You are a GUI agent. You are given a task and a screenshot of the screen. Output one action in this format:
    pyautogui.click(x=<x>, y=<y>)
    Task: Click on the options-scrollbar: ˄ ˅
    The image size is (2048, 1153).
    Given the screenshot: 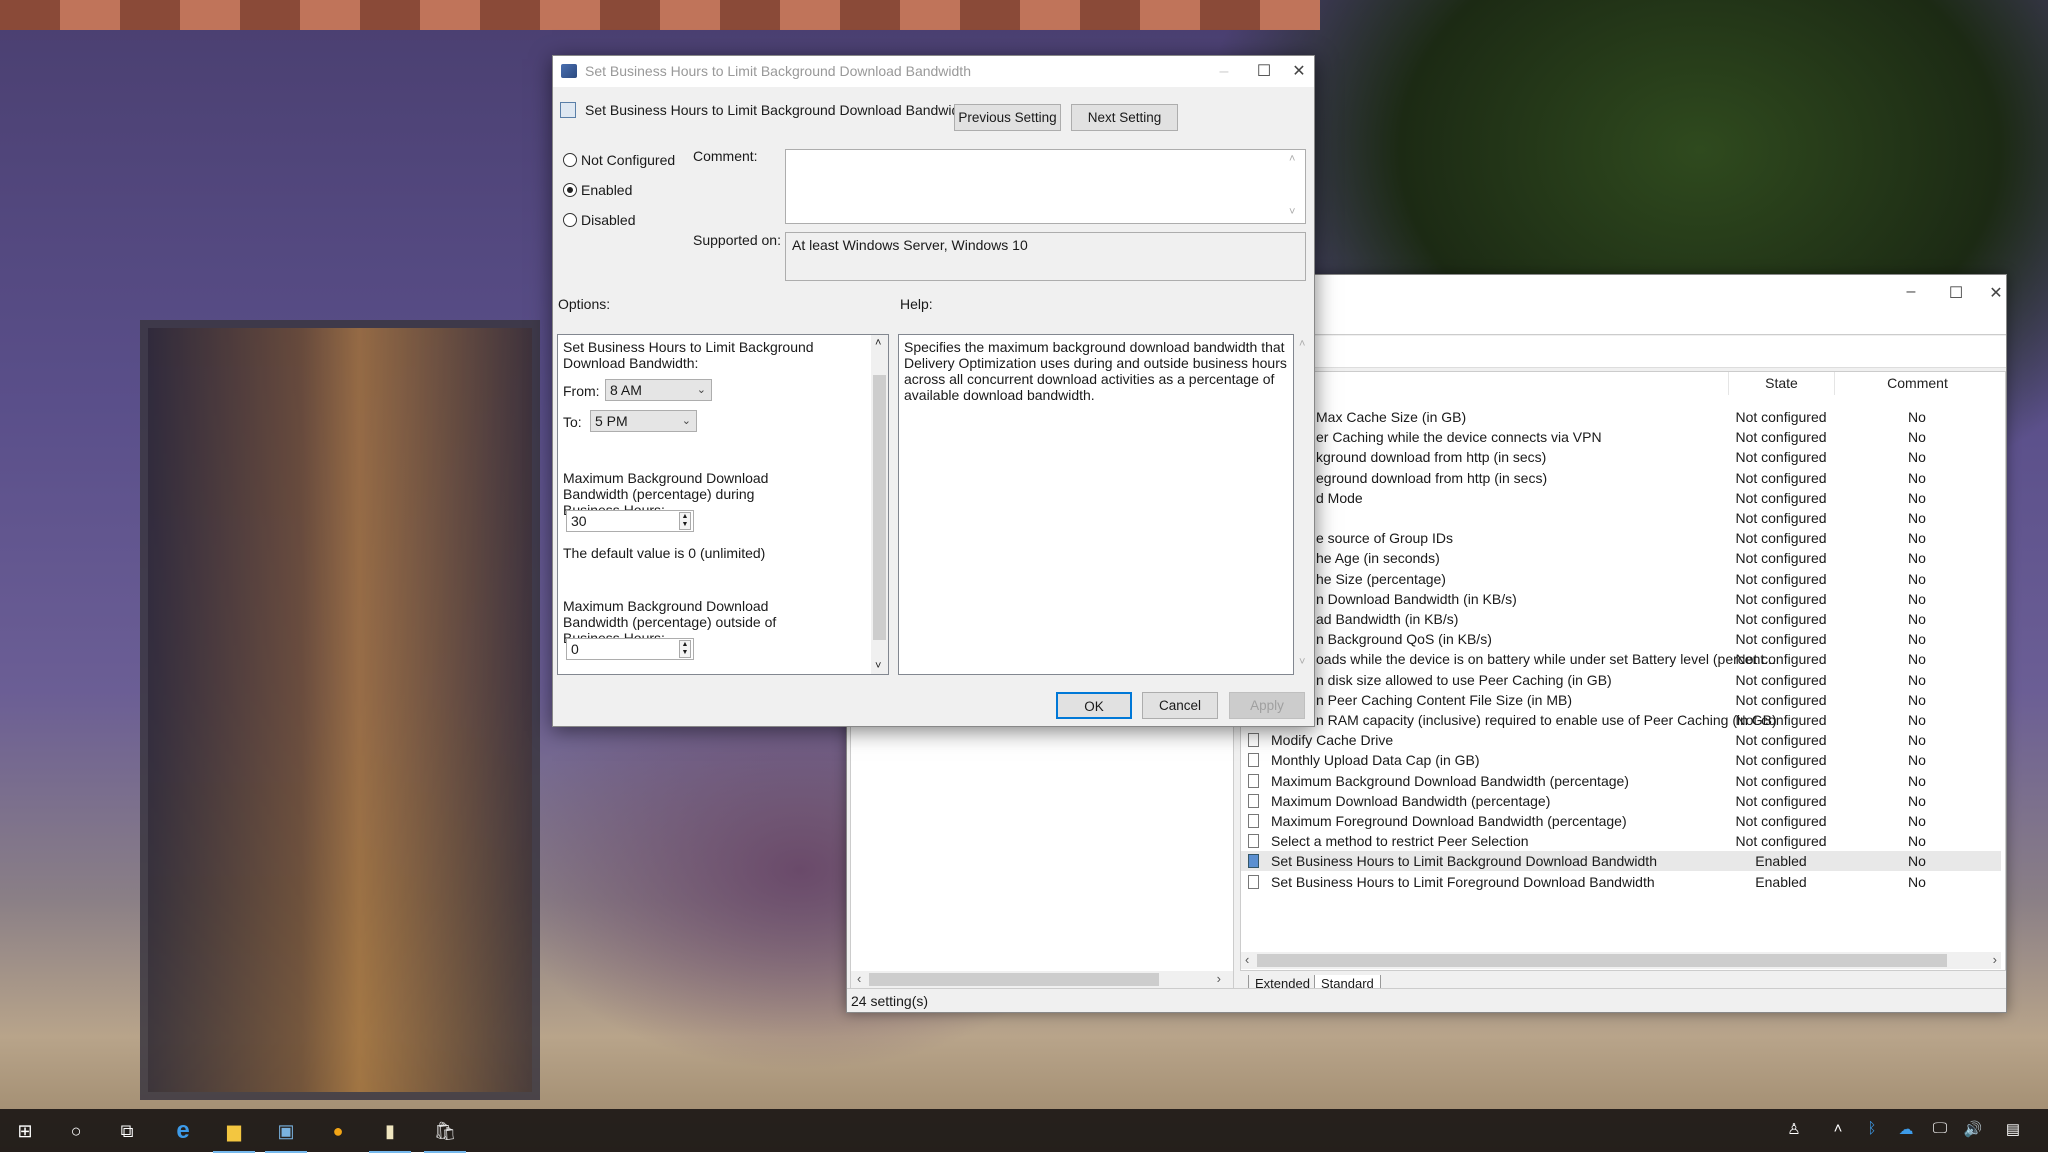 What is the action you would take?
    pyautogui.click(x=879, y=504)
    